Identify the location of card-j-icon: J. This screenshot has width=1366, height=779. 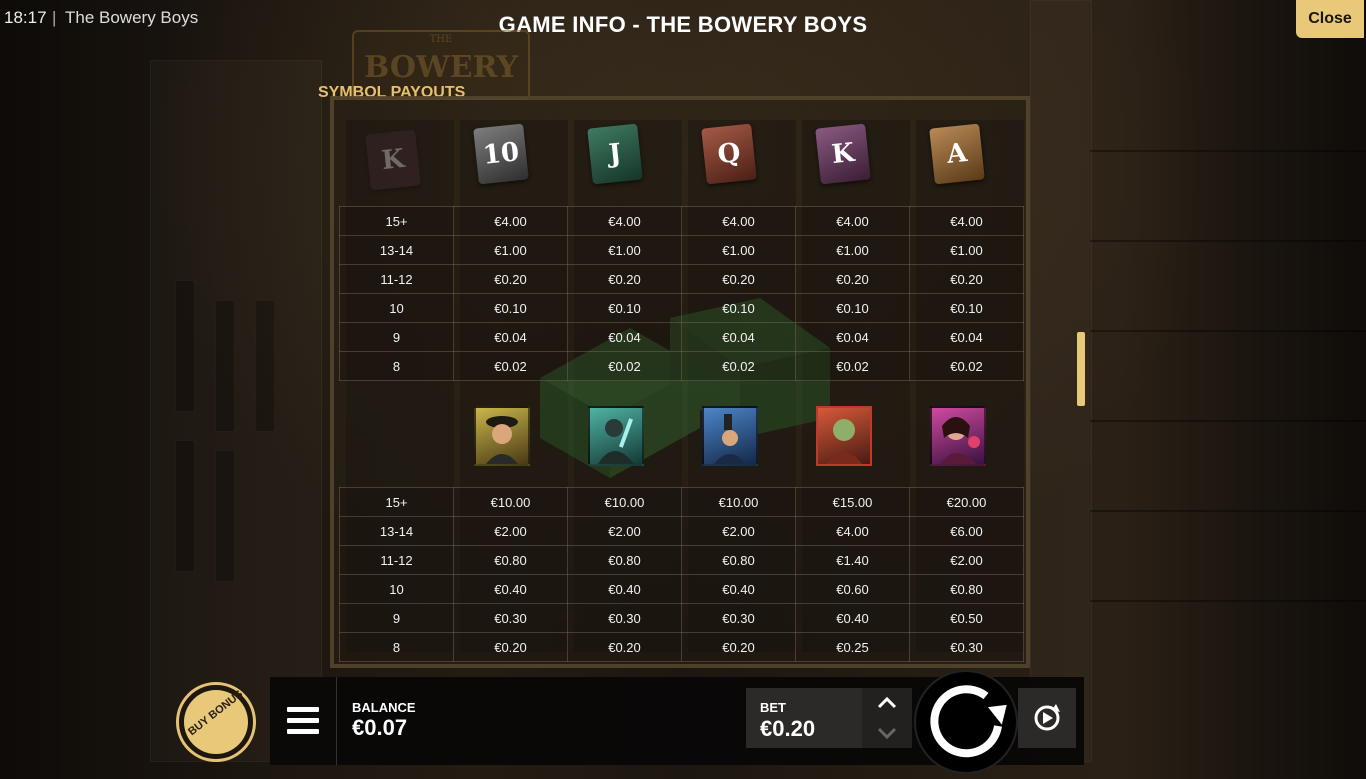
(615, 154).